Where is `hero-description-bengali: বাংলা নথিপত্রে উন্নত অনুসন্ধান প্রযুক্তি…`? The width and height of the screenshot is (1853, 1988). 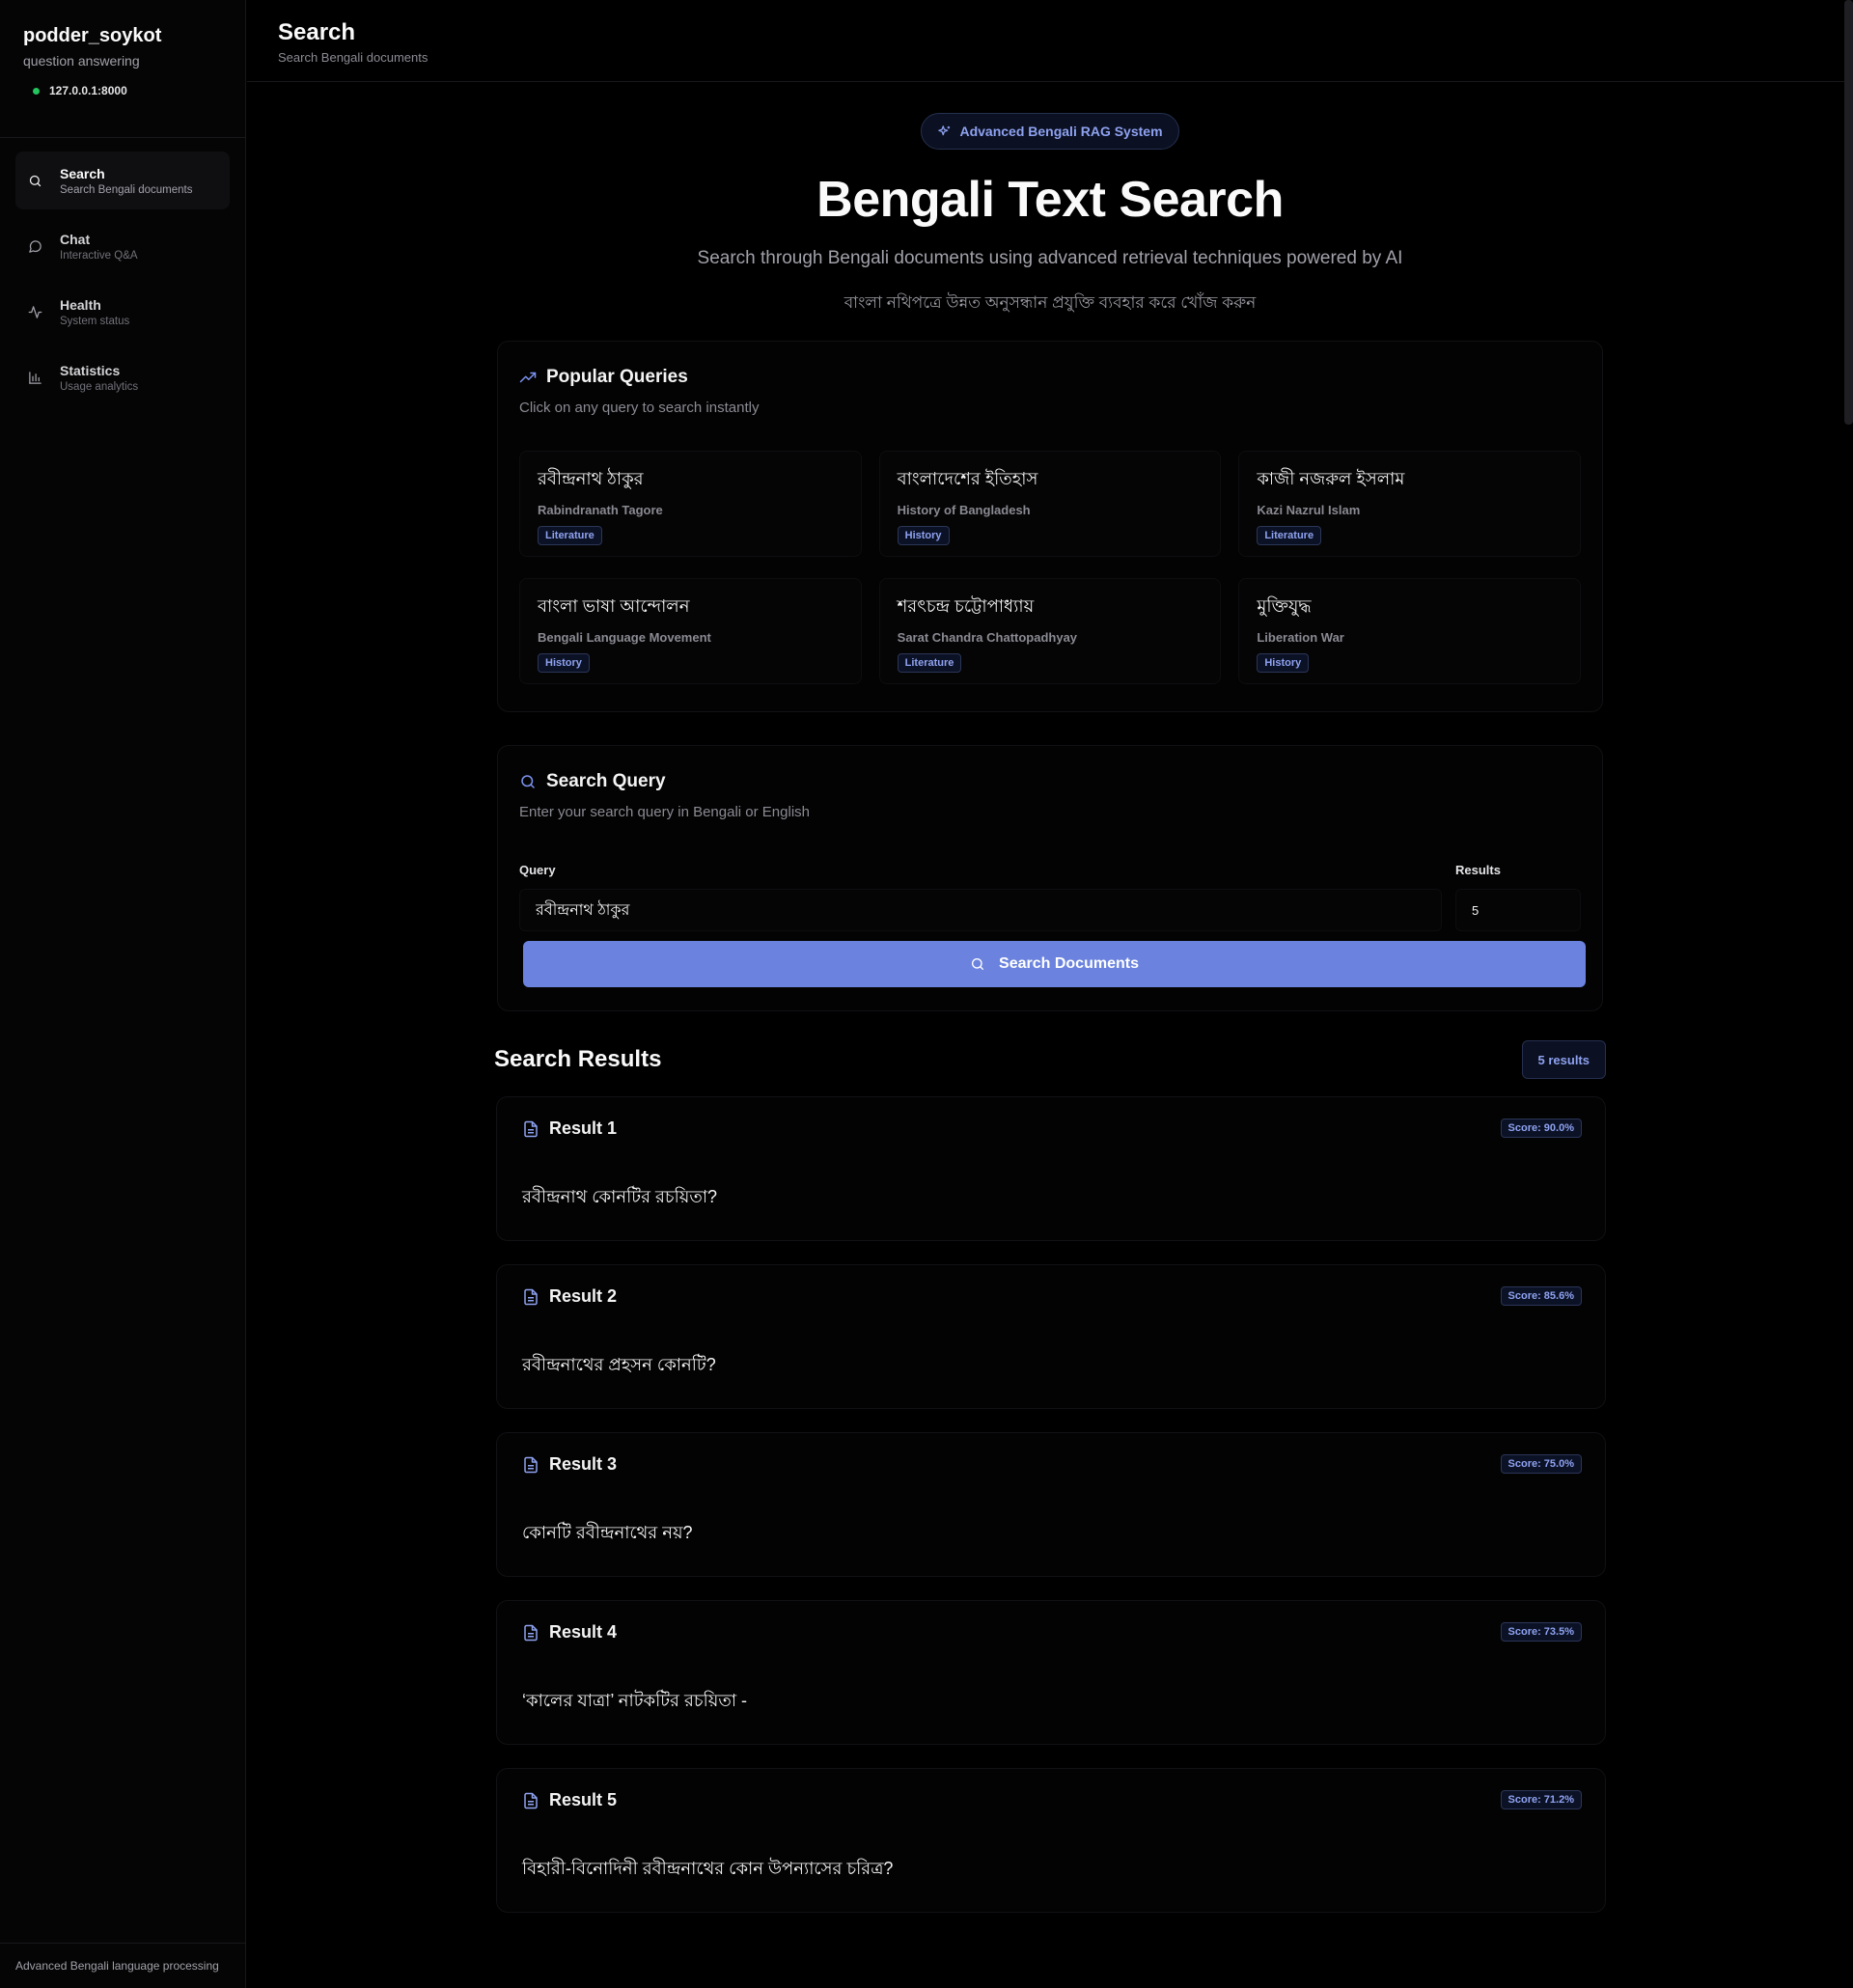
hero-description-bengali: বাংলা নথিপত্রে উন্নত অনুসন্ধান প্রযুক্তি… is located at coordinates (1050, 302).